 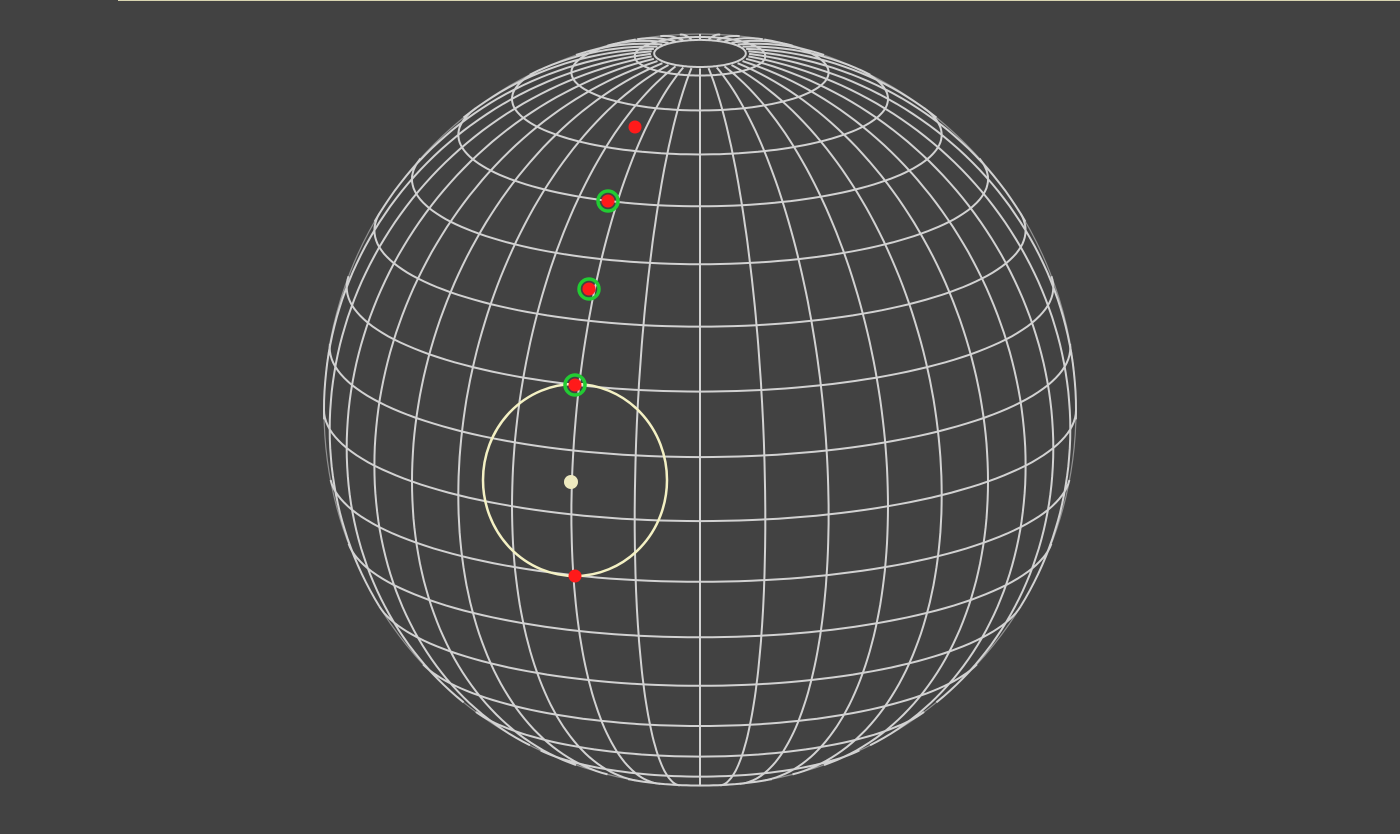 I want to click on pole-cap-rim, so click(x=700, y=53).